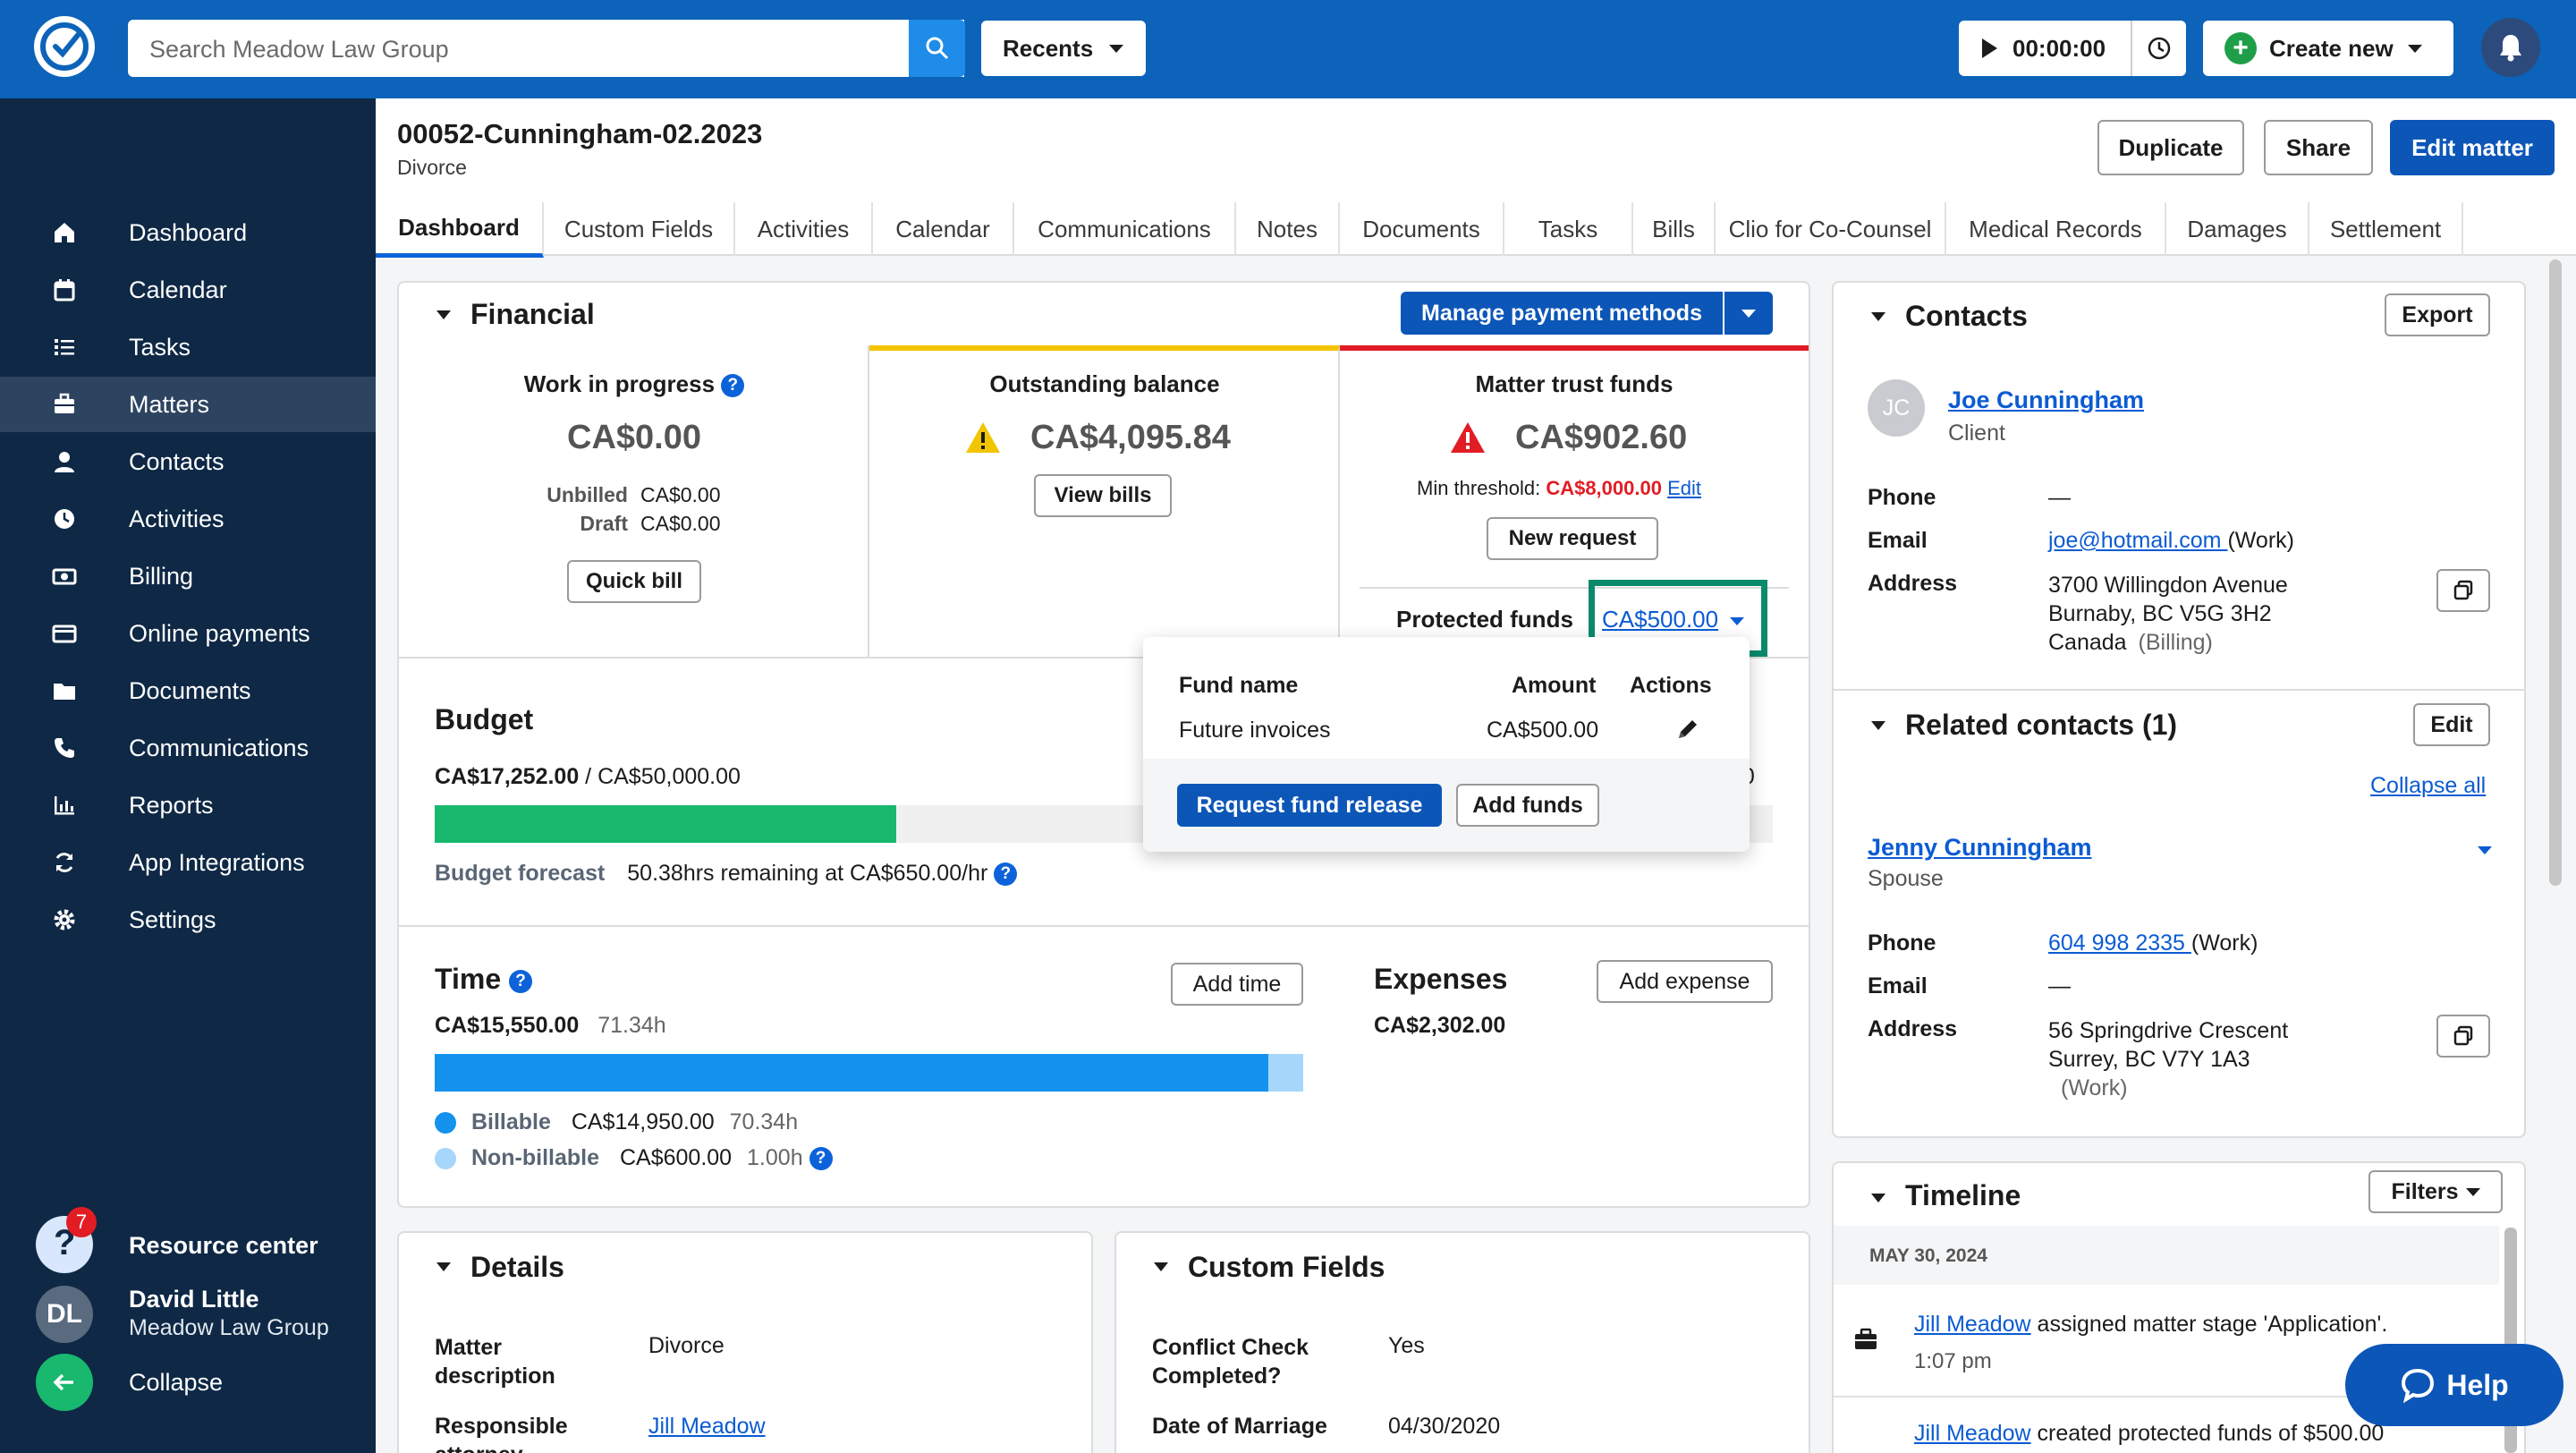 The image size is (2576, 1453). I want to click on new-request-button: New request, so click(1572, 538).